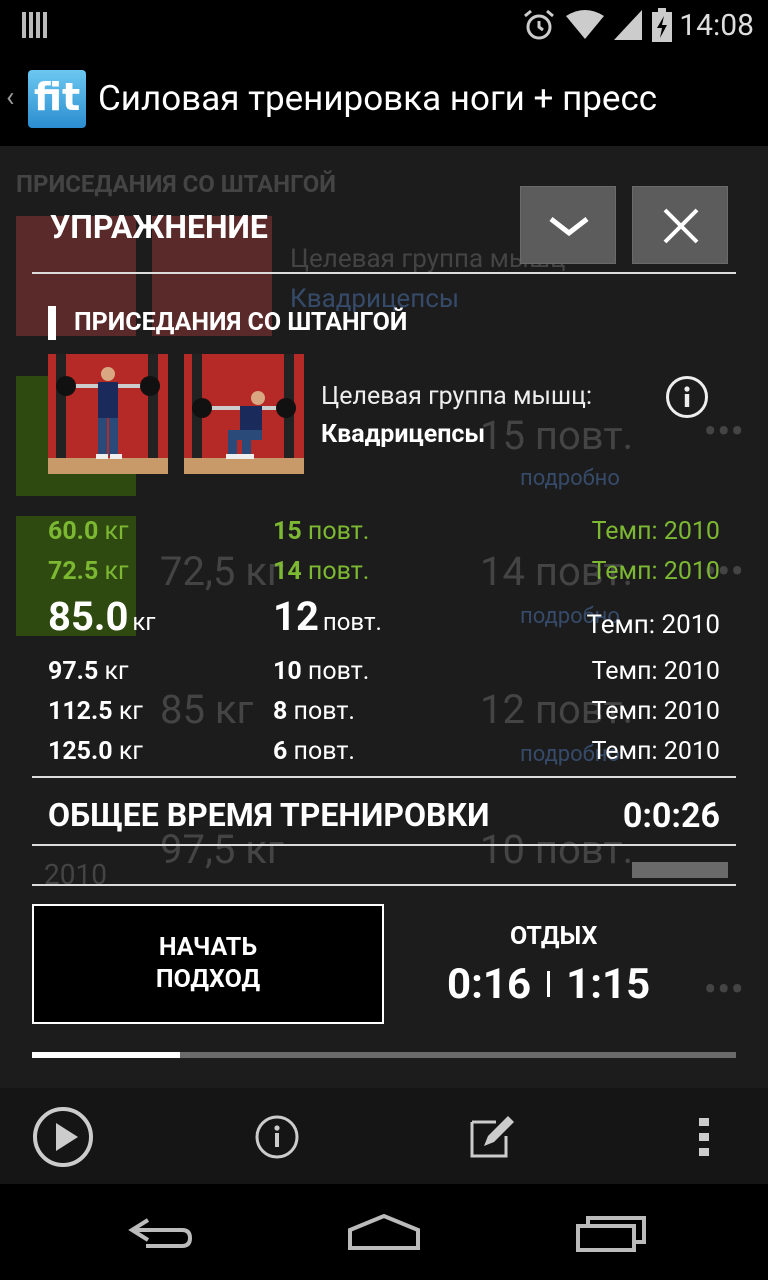 The height and width of the screenshot is (1280, 768). I want to click on exercise-photo-start, so click(108, 414).